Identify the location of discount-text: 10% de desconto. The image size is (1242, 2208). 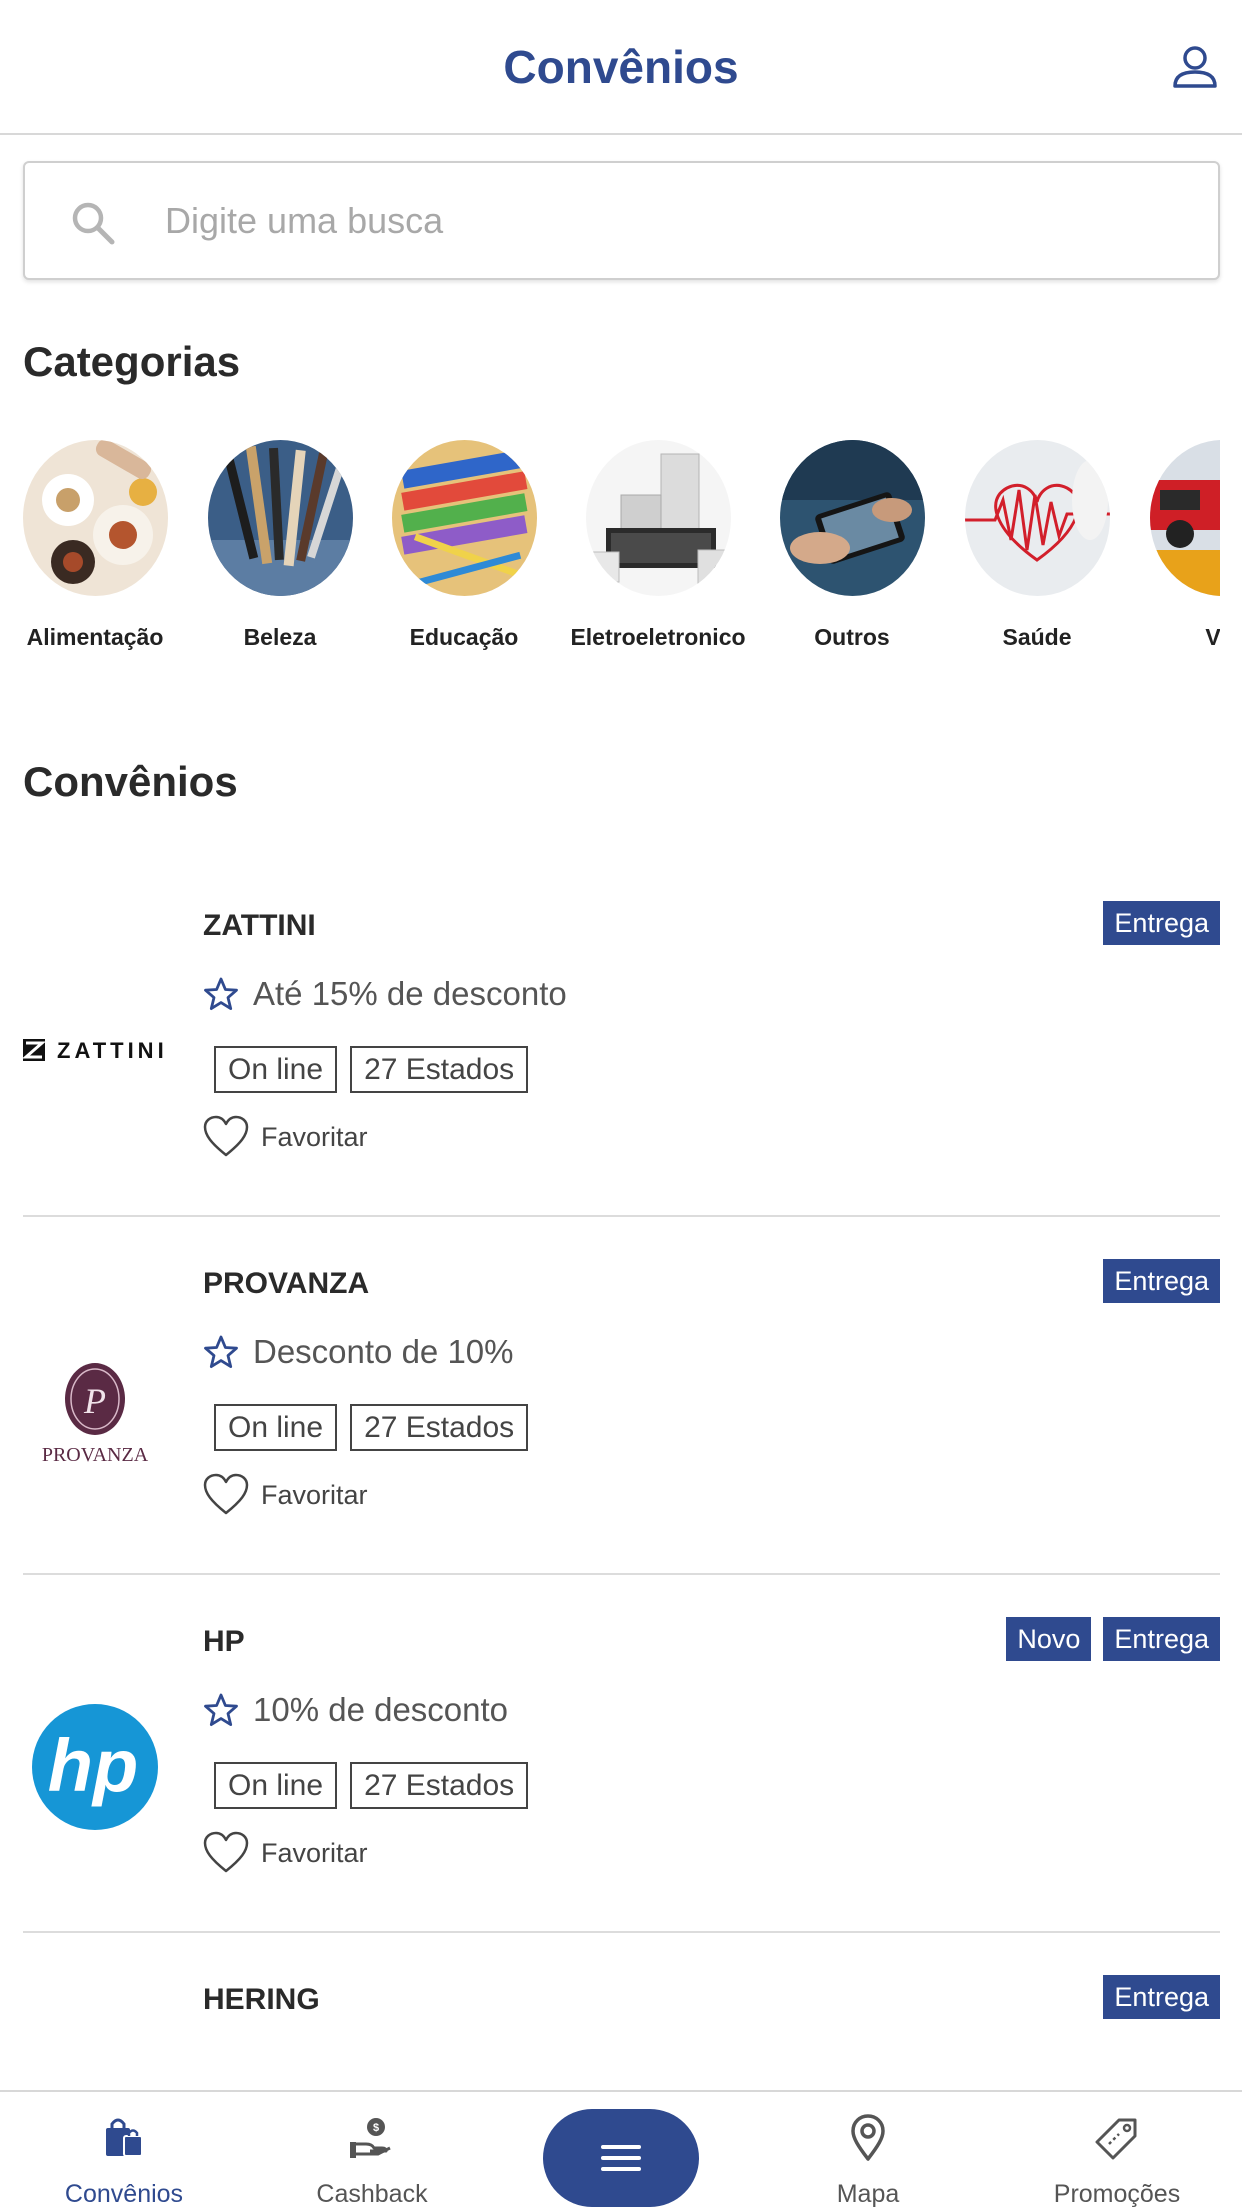
(381, 1709).